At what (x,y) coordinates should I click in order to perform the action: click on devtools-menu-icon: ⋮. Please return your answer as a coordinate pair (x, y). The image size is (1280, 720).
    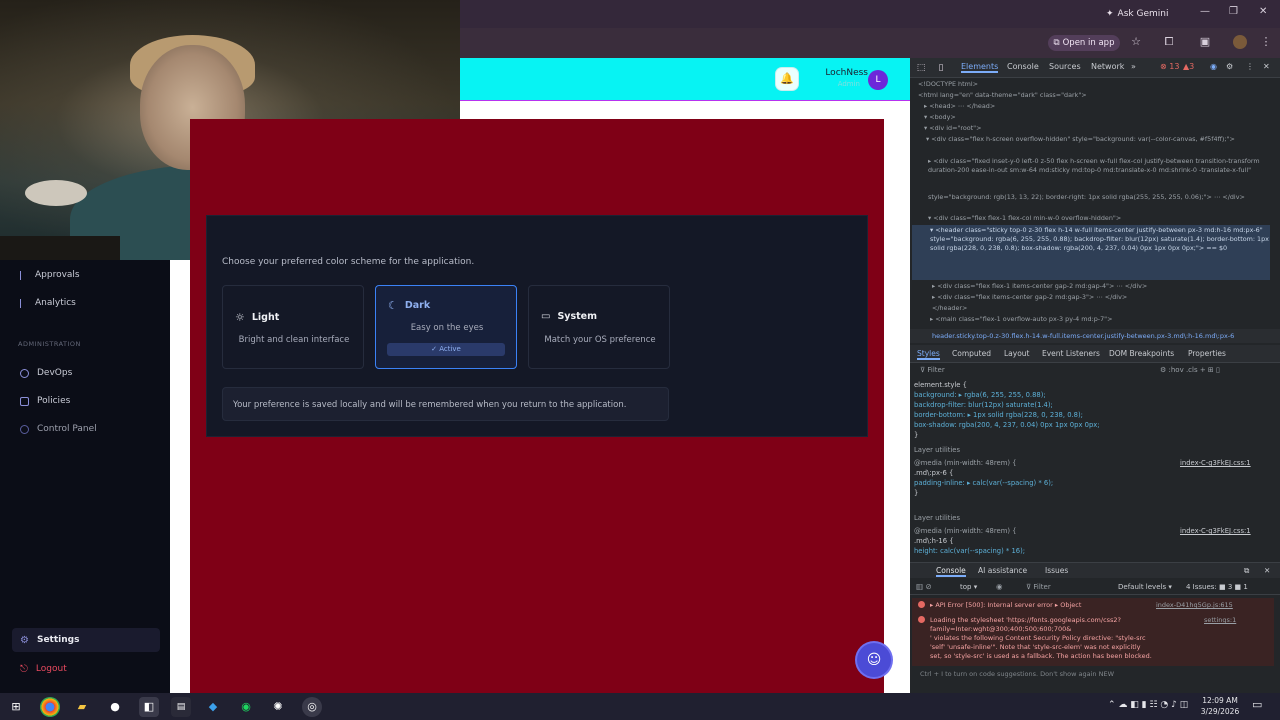
    Looking at the image, I should click on (1250, 66).